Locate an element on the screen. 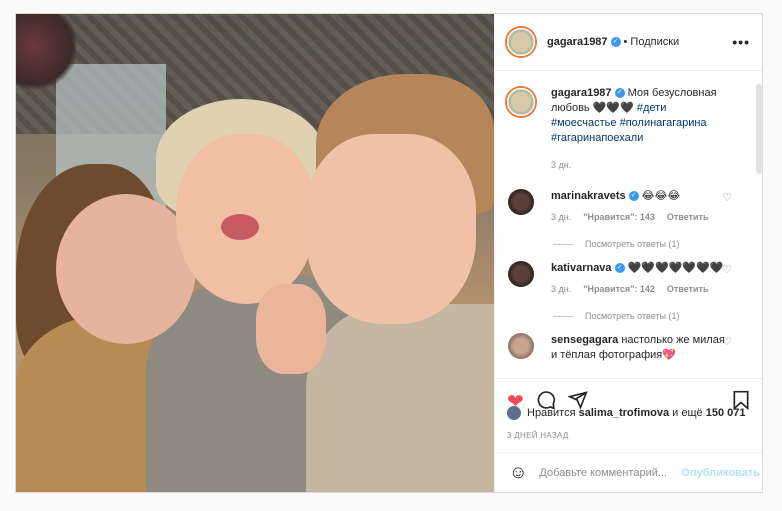 Image resolution: width=782 pixels, height=511 pixels. hashtag-link: #гагаринапоехали is located at coordinates (597, 138).